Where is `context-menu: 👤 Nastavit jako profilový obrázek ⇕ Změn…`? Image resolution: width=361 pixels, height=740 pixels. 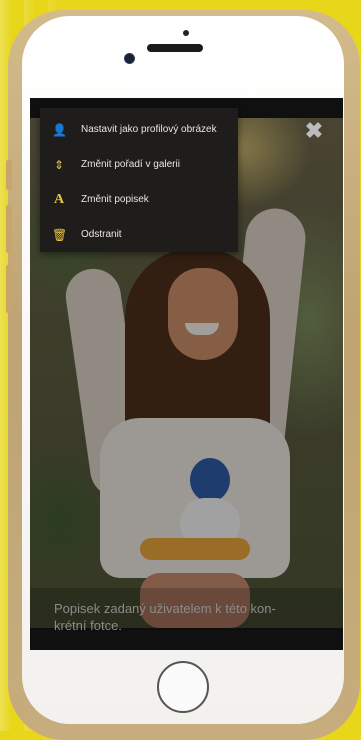 context-menu: 👤 Nastavit jako profilový obrázek ⇕ Změn… is located at coordinates (139, 180).